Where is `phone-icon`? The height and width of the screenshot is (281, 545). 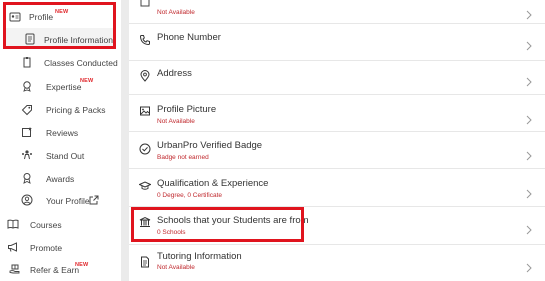
phone-icon is located at coordinates (145, 39).